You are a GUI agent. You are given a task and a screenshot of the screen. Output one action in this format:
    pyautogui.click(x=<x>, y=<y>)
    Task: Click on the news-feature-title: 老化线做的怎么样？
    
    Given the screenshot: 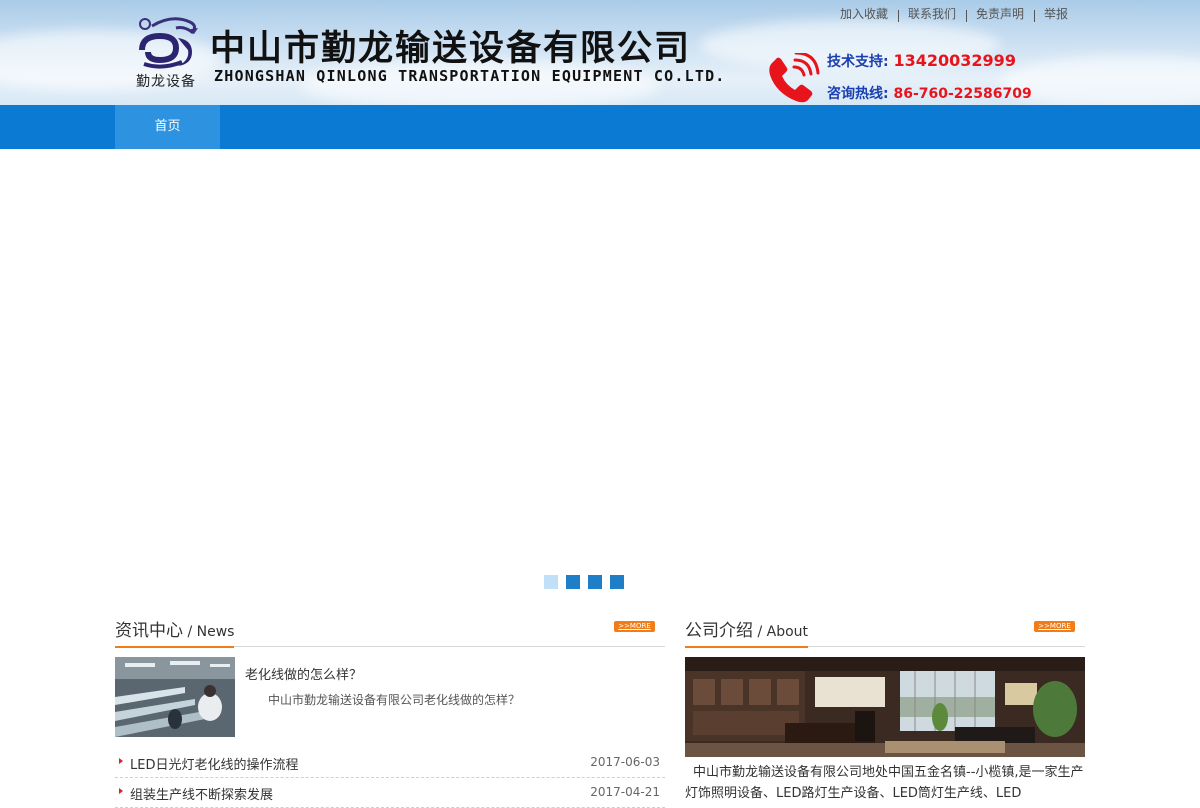 What is the action you would take?
    pyautogui.click(x=303, y=673)
    